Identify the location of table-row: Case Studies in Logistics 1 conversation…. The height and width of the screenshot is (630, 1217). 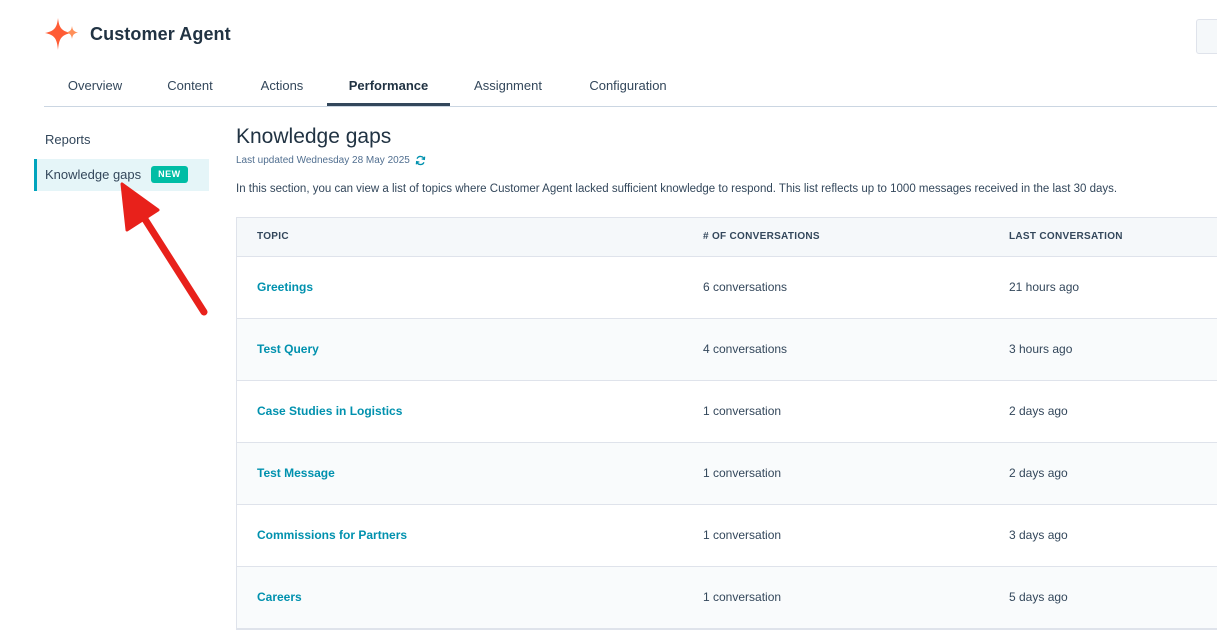
(727, 412).